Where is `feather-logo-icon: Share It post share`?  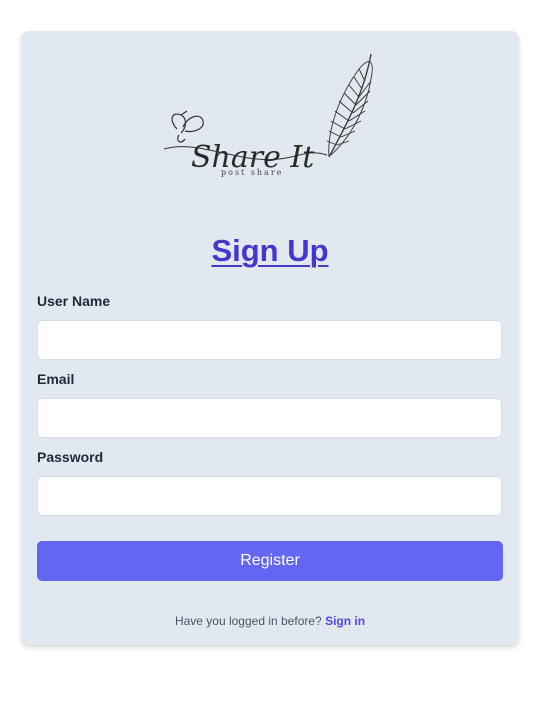 feather-logo-icon: Share It post share is located at coordinates (268, 115).